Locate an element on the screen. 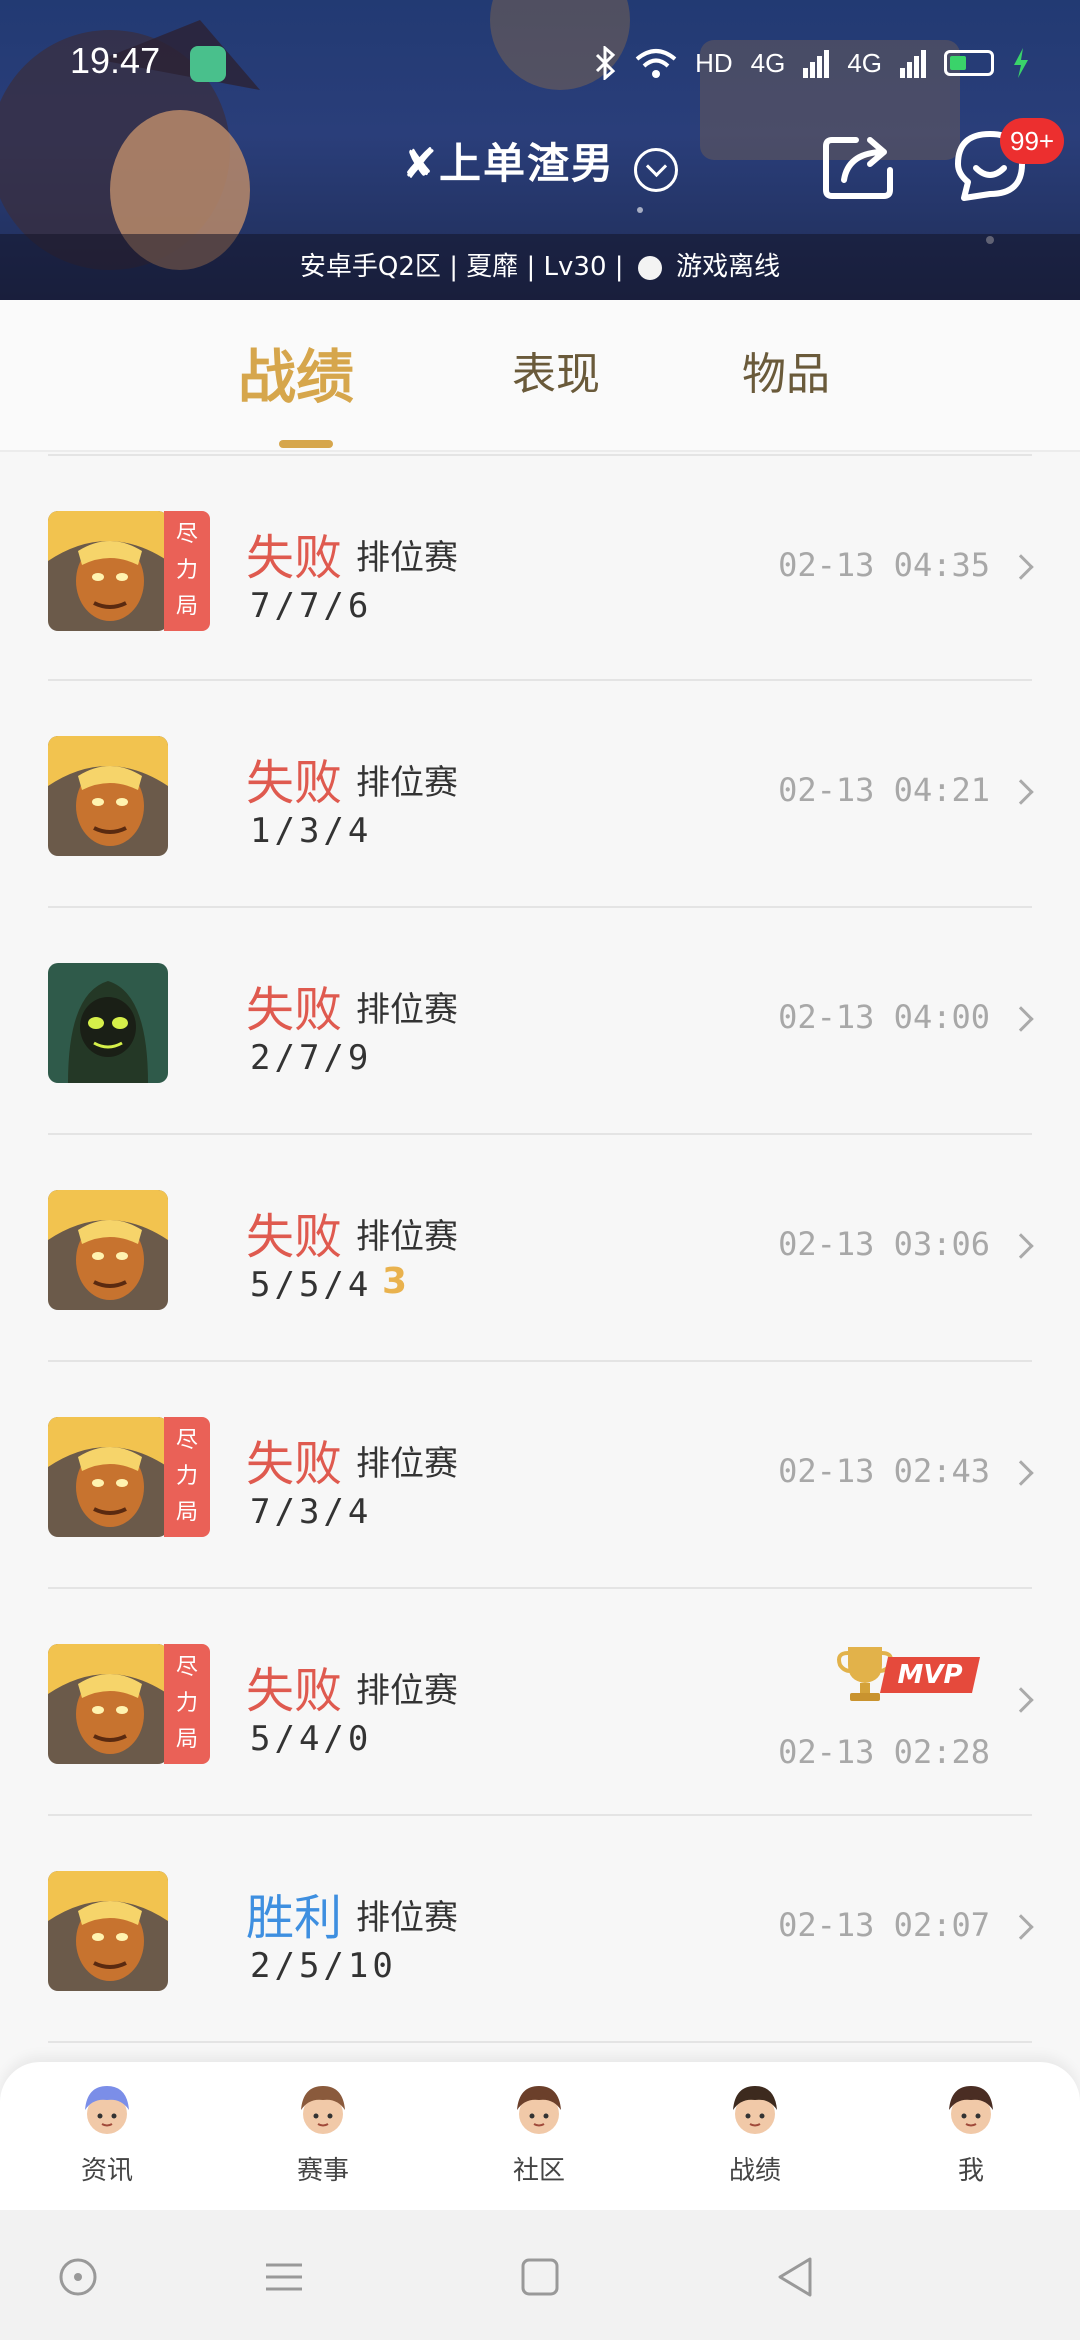 The height and width of the screenshot is (2340, 1080). share-icon is located at coordinates (860, 165).